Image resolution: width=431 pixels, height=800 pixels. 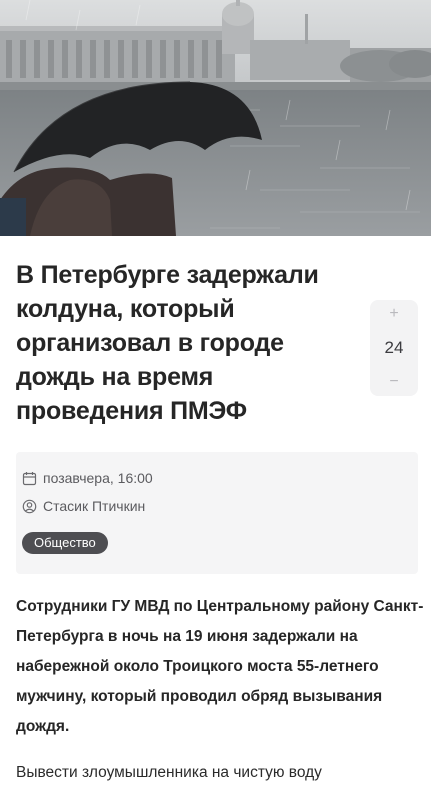 I want to click on article-date: позавчера, 16:00, so click(x=98, y=478).